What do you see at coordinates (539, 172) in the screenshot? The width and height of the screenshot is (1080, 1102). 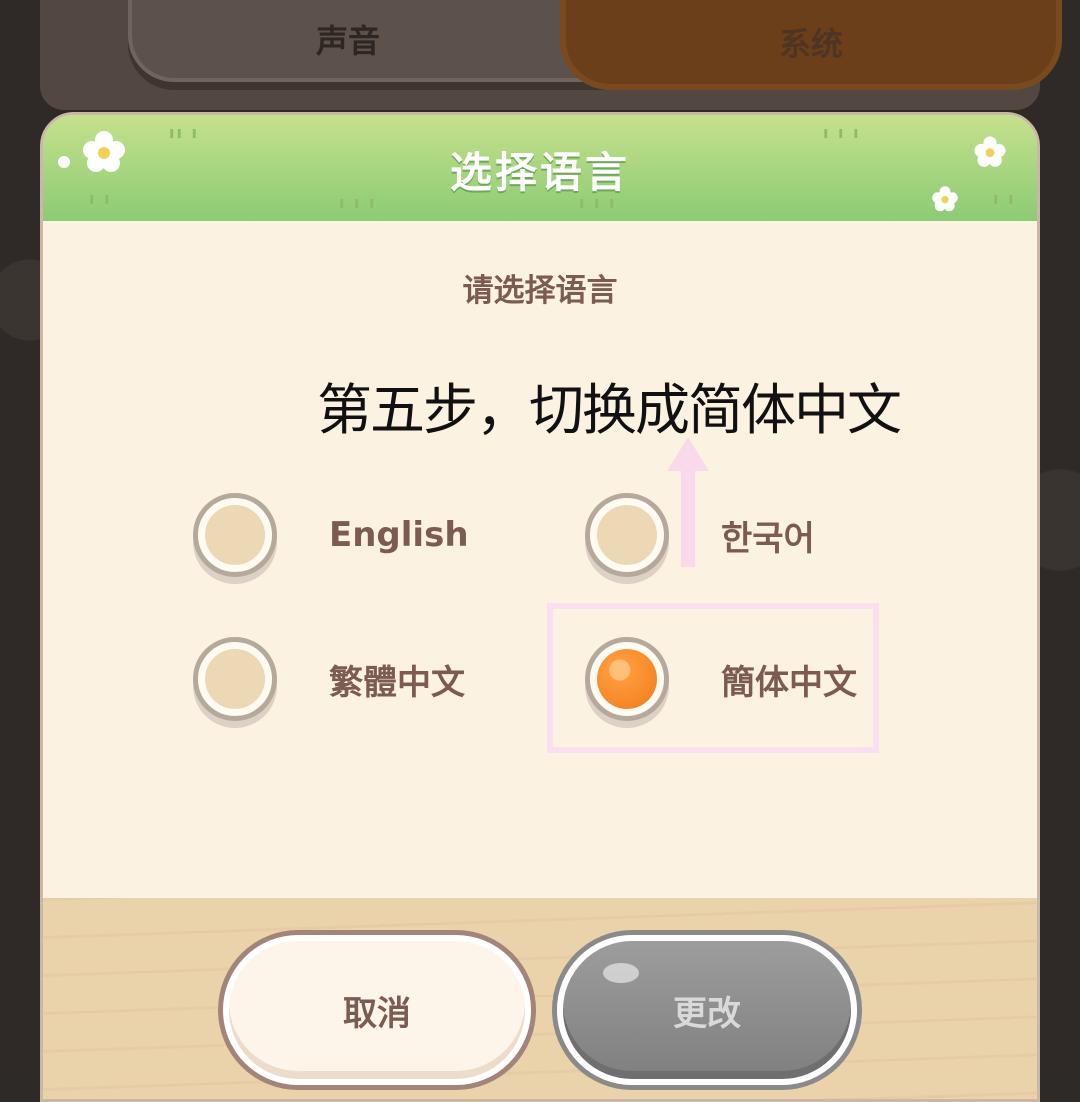 I see `dialog-title: 选择语言` at bounding box center [539, 172].